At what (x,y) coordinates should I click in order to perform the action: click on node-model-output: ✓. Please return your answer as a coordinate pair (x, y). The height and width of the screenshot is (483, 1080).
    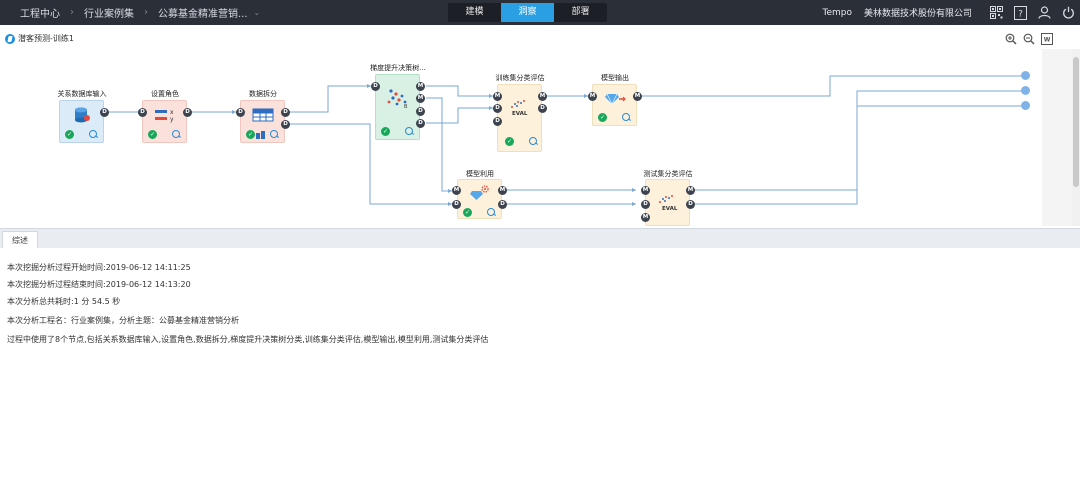
    Looking at the image, I should click on (614, 105).